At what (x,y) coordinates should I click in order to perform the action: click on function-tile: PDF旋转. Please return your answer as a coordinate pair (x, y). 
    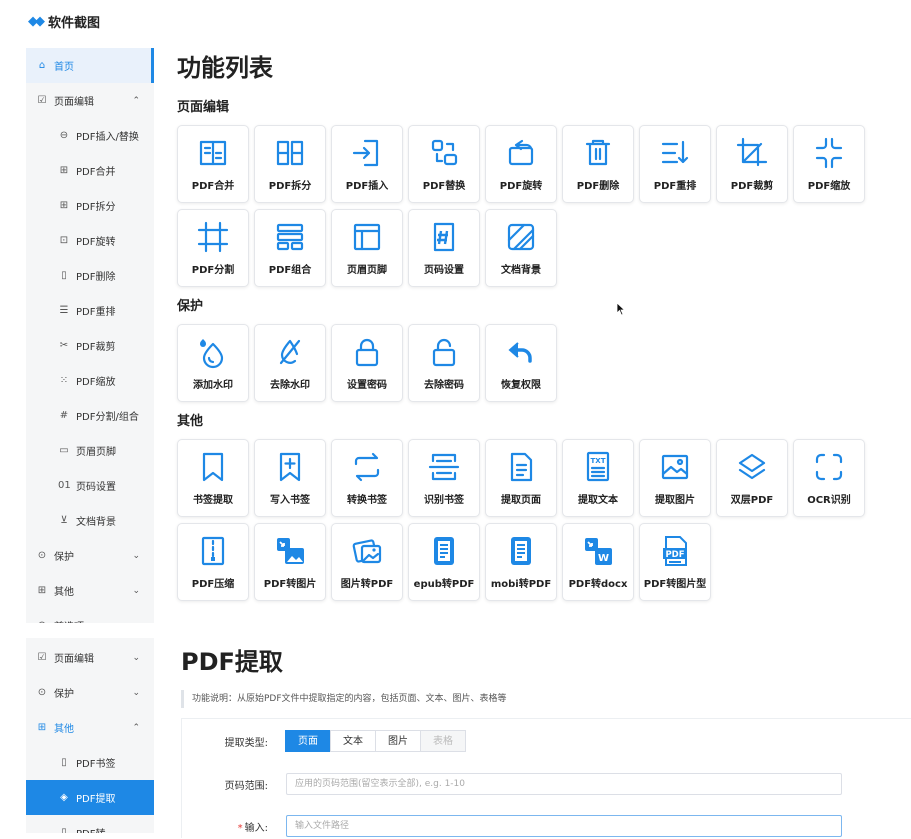
    Looking at the image, I should click on (521, 164).